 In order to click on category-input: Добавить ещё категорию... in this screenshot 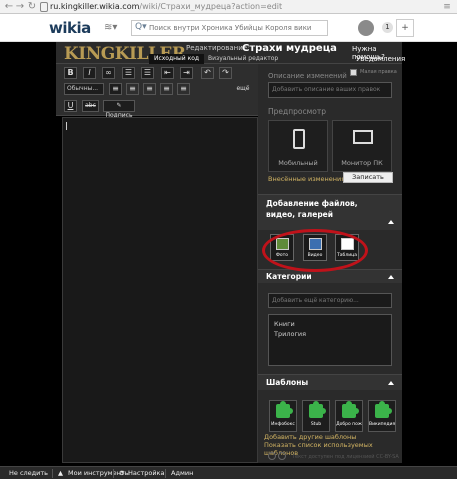, I will do `click(330, 300)`.